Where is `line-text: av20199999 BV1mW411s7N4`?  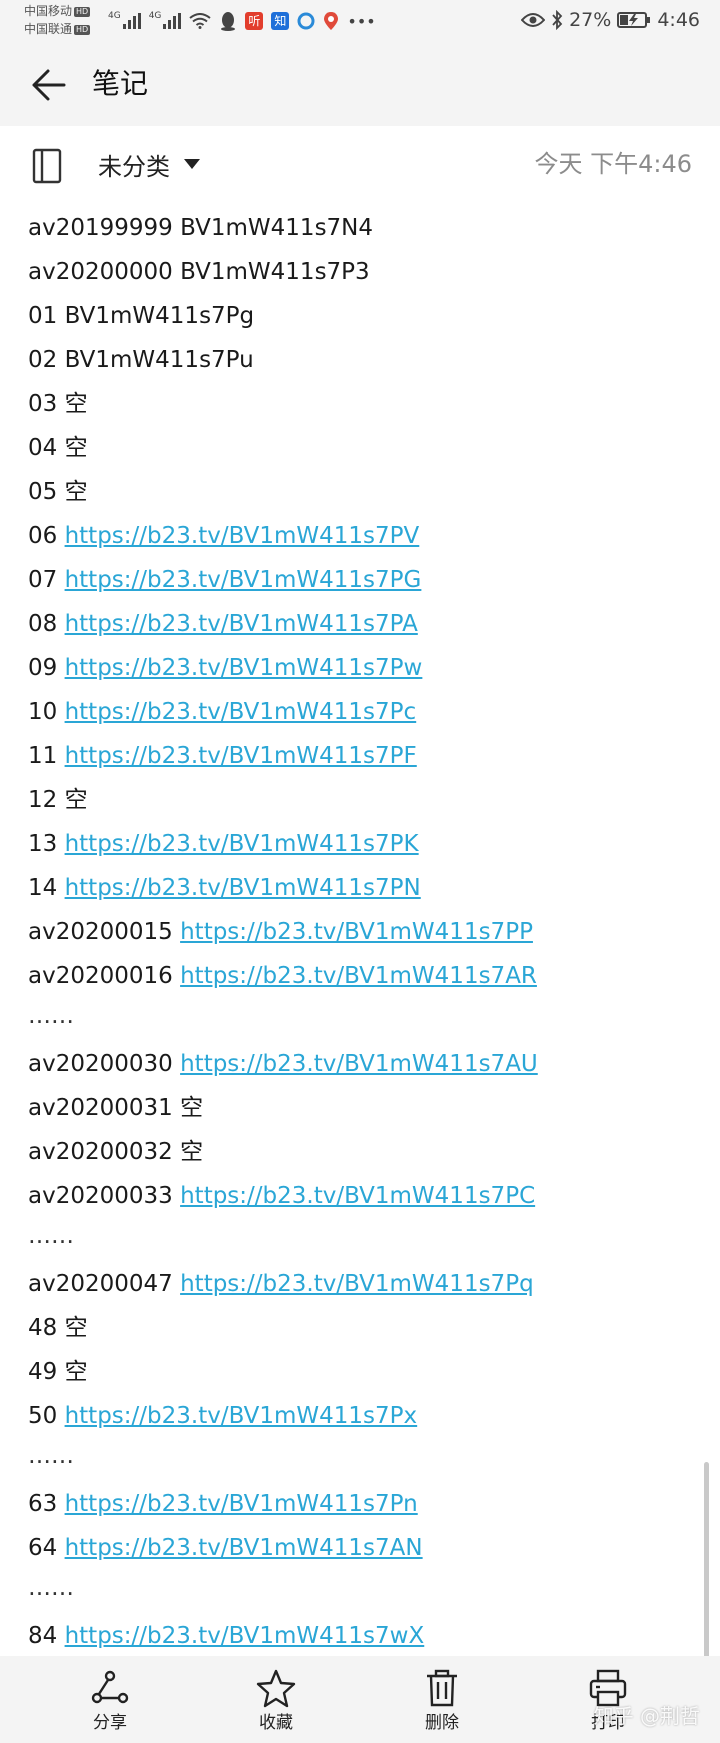
line-text: av20199999 BV1mW411s7N4 is located at coordinates (201, 228).